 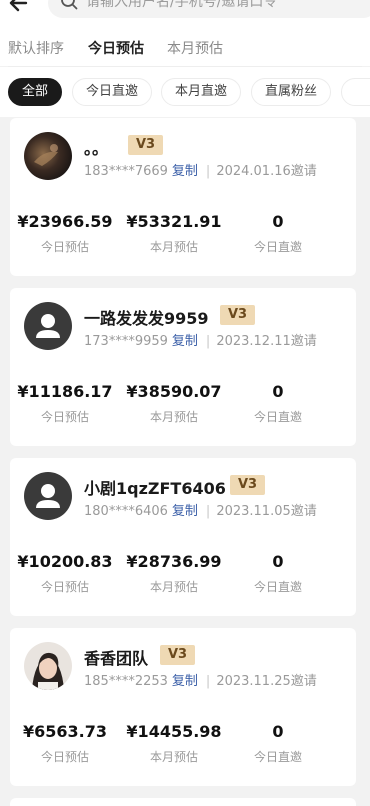 What do you see at coordinates (126, 341) in the screenshot?
I see `phone-number: 173****9959` at bounding box center [126, 341].